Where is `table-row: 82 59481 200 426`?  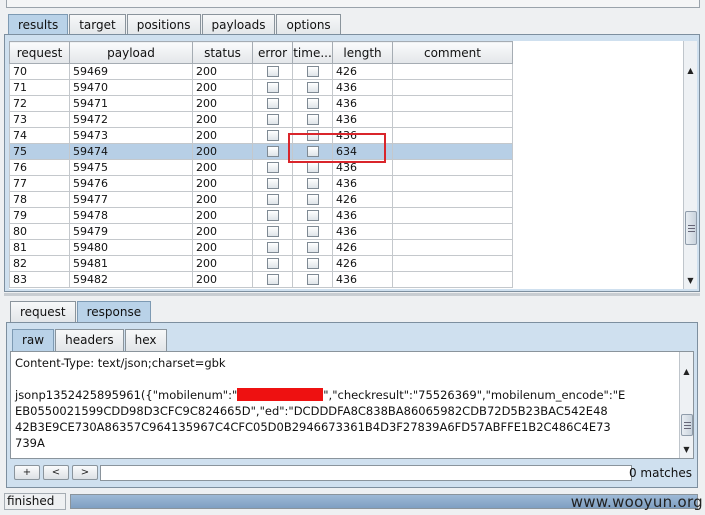 table-row: 82 59481 200 426 is located at coordinates (261, 263).